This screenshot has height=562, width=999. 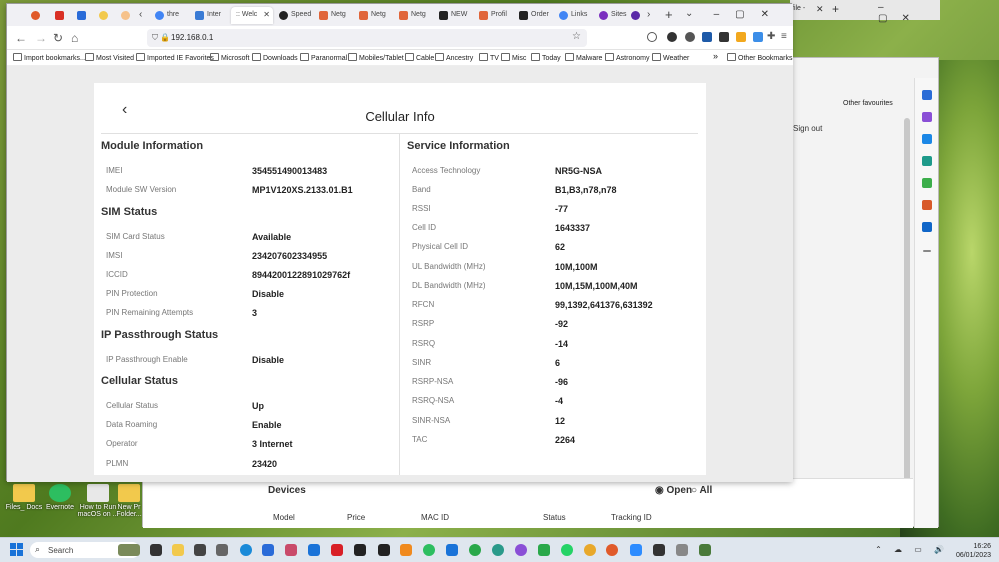 I want to click on home-icon: ⌂, so click(x=74, y=38).